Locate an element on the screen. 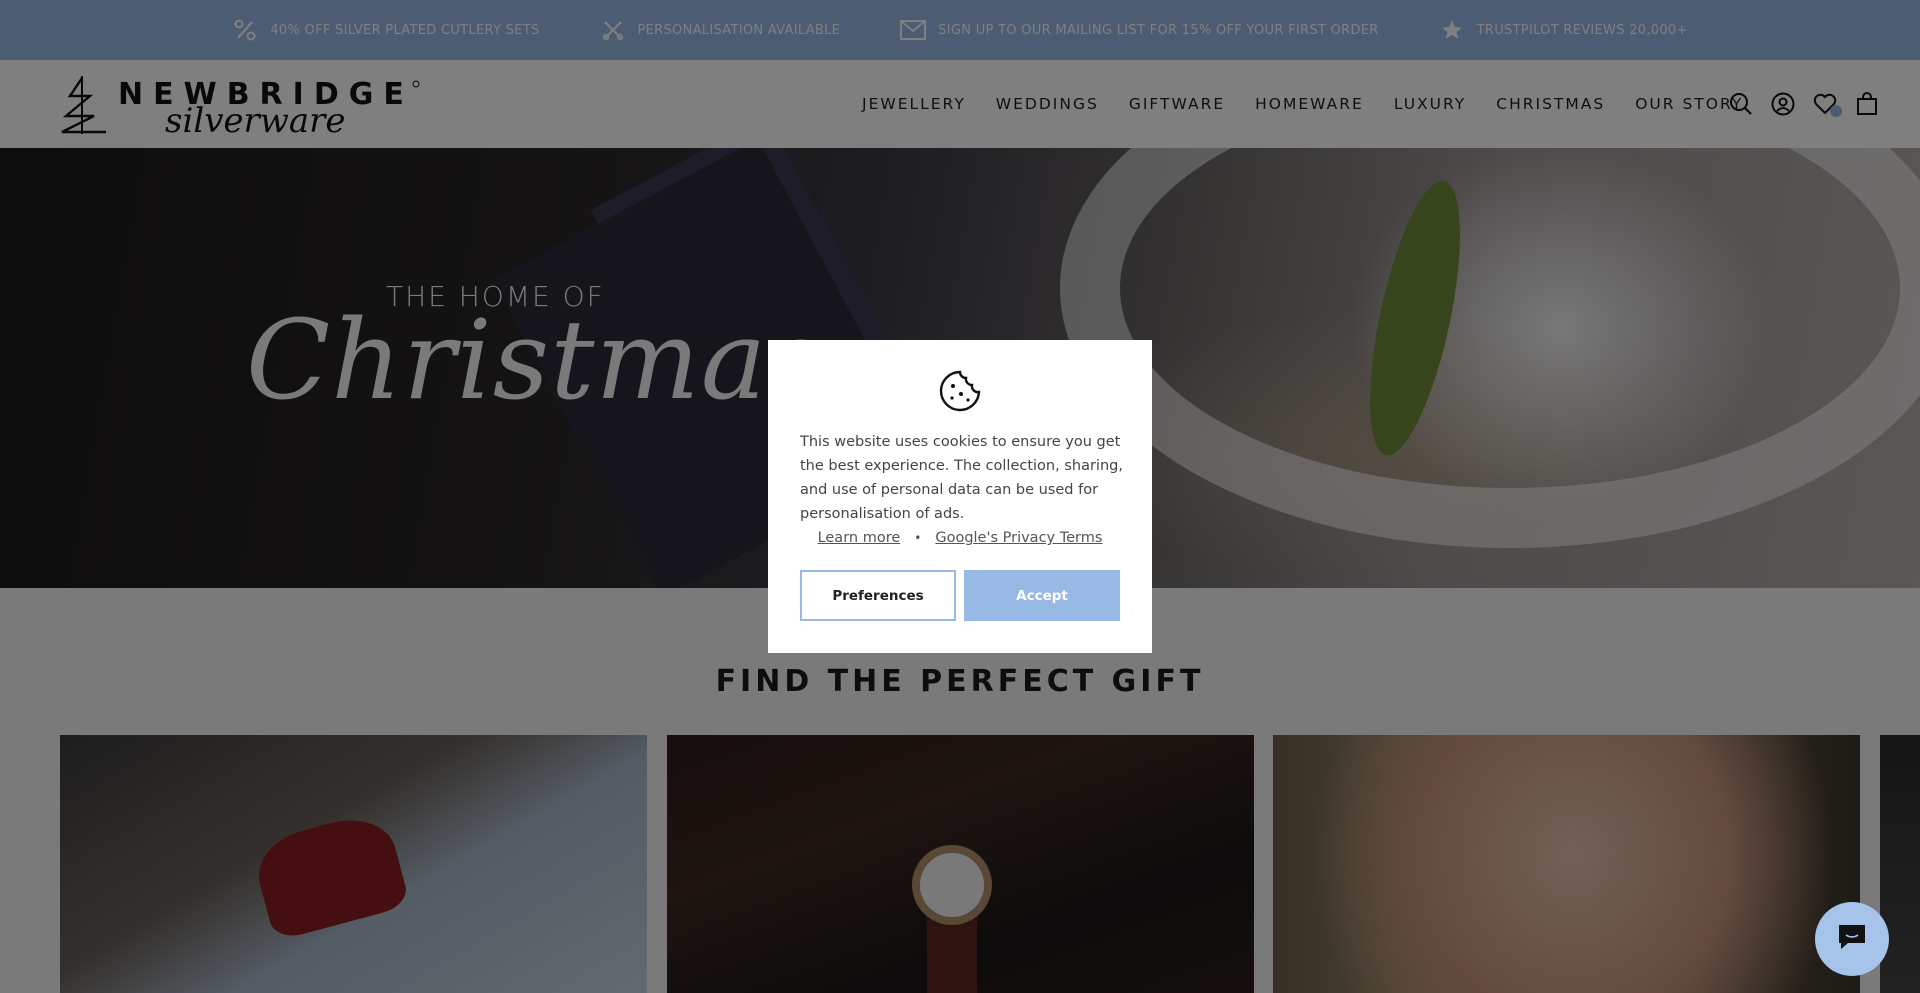 The width and height of the screenshot is (1920, 993). cookie-icon is located at coordinates (960, 391).